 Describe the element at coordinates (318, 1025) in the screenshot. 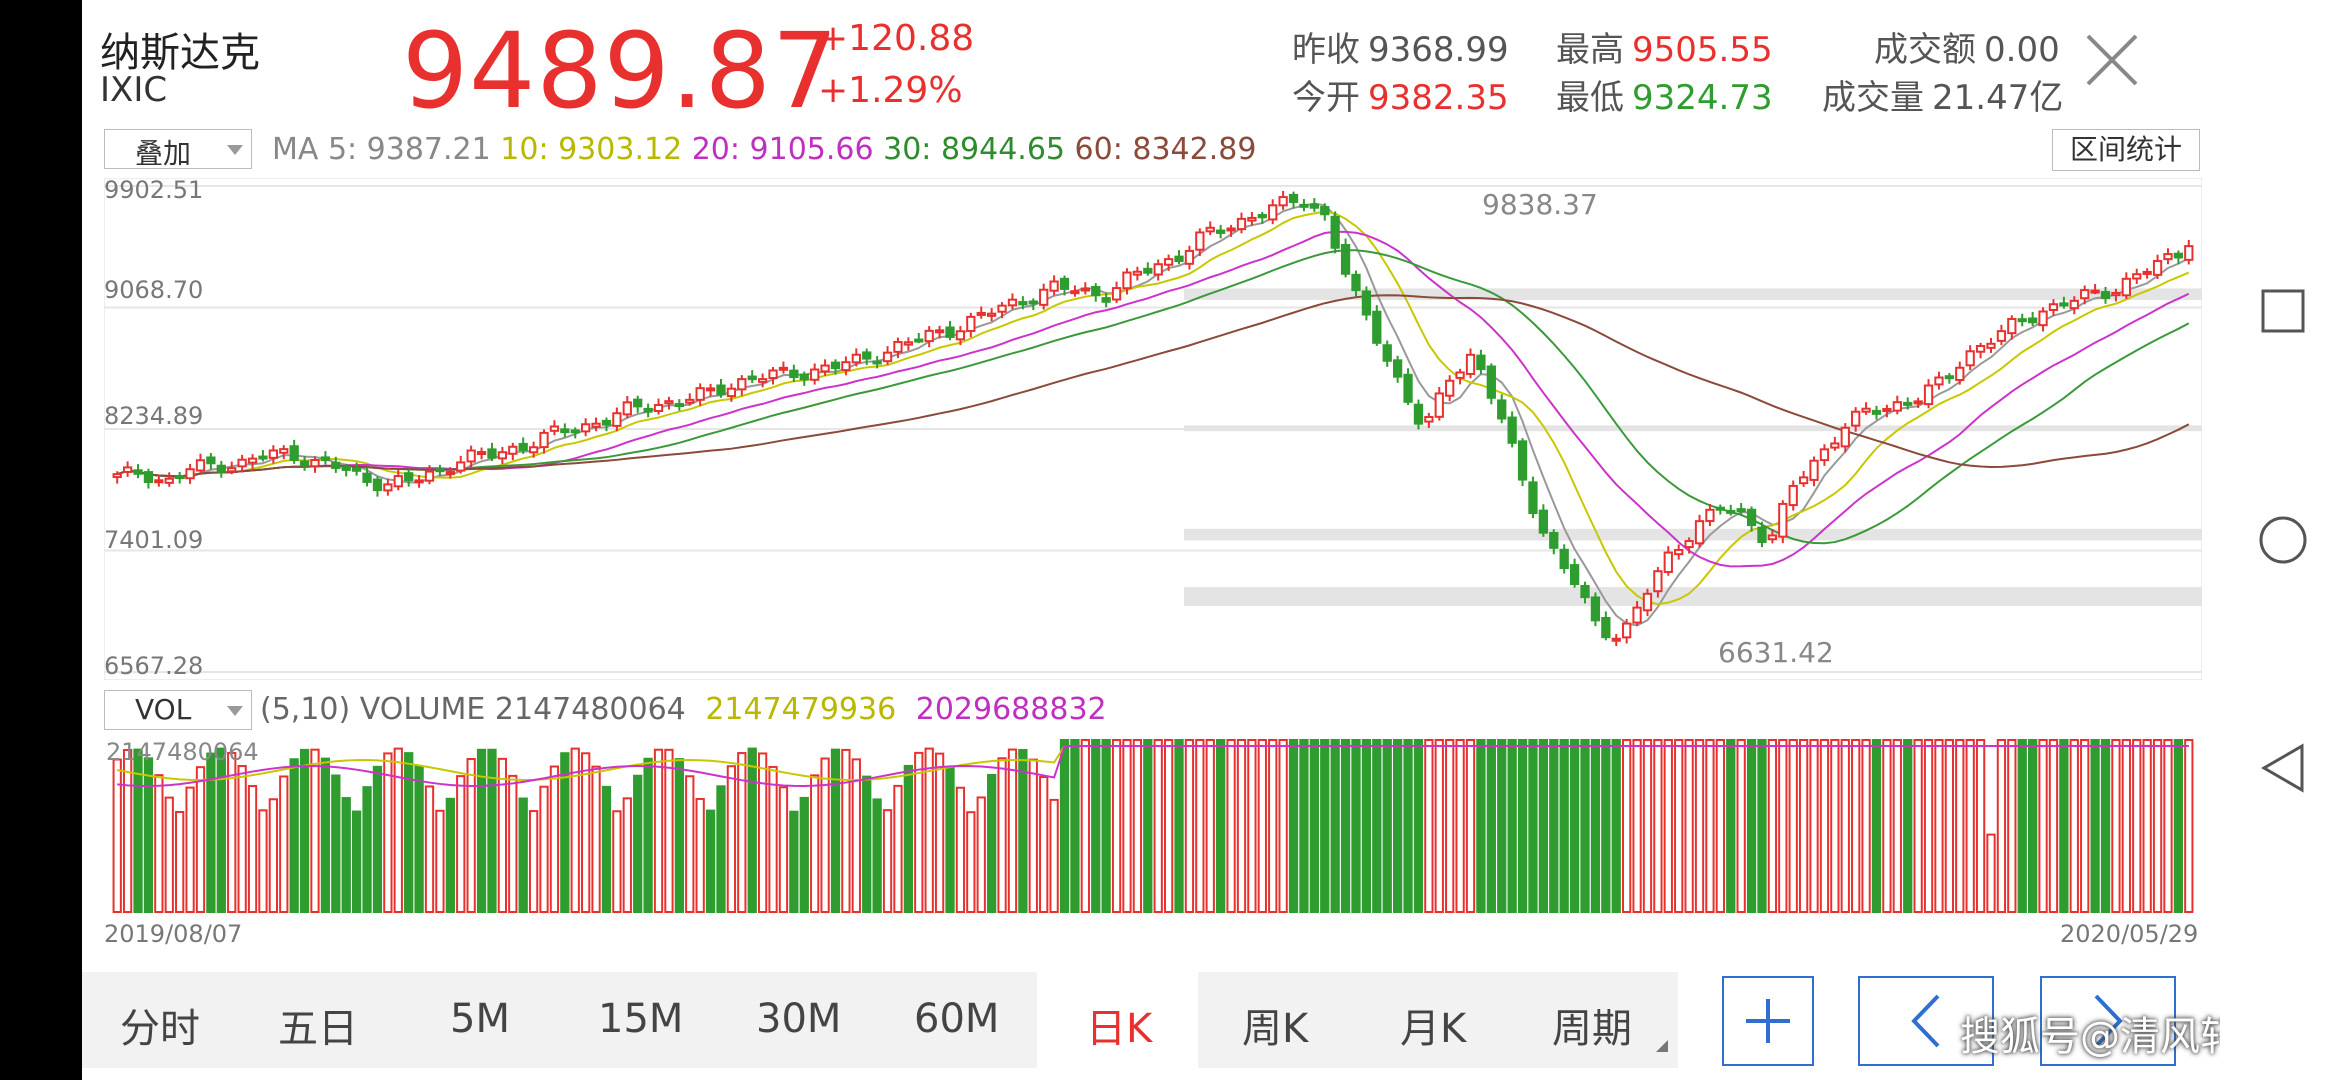

I see `tab-wuri: 五日` at that location.